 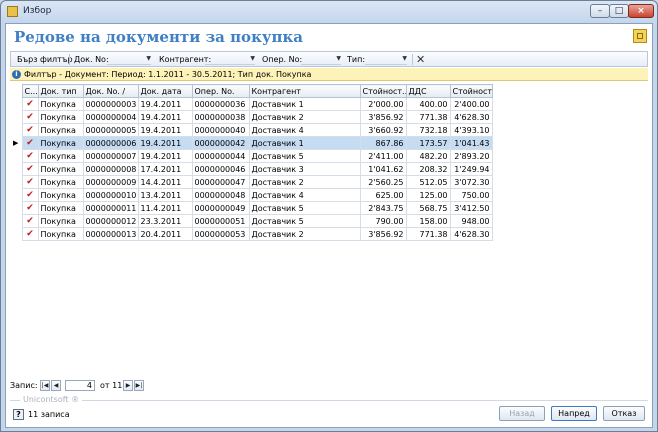 What do you see at coordinates (220, 91) in the screenshot?
I see `column-header-oper-no: Опер. No.` at bounding box center [220, 91].